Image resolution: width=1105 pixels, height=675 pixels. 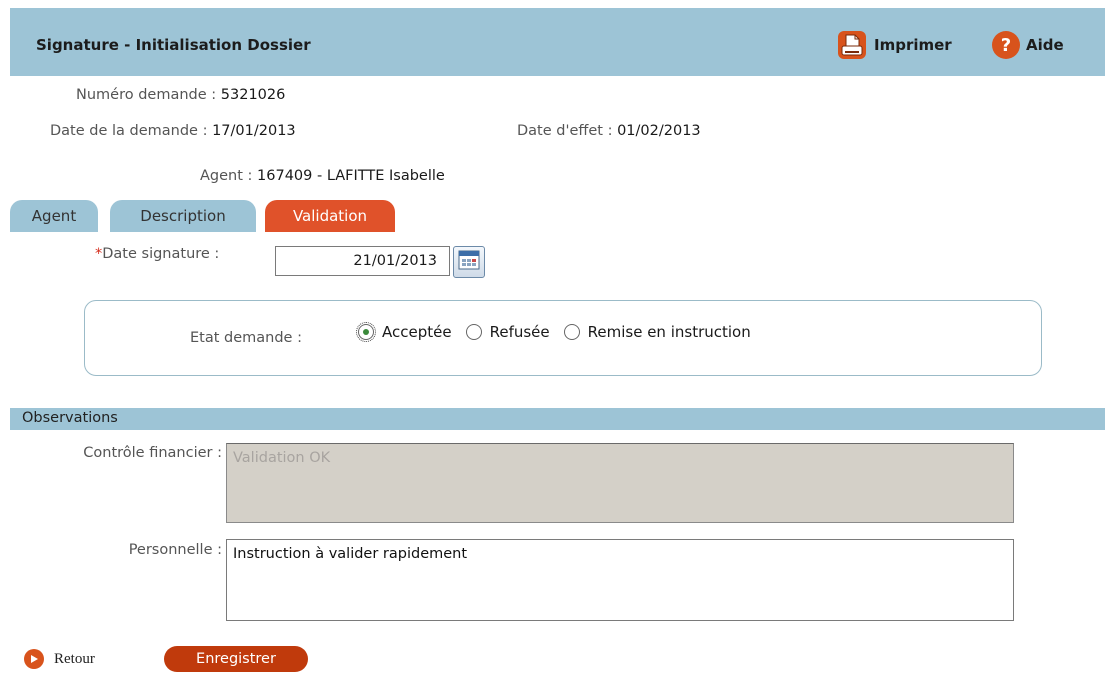 I want to click on date-demande-label: Date de la demande :, so click(x=129, y=131).